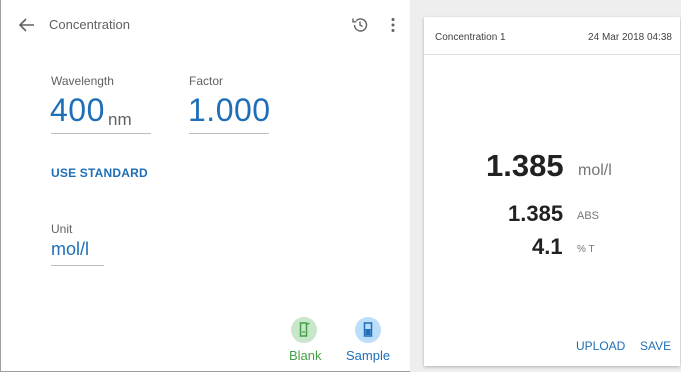 The height and width of the screenshot is (372, 681). Describe the element at coordinates (206, 81) in the screenshot. I see `factor-label: Factor` at that location.